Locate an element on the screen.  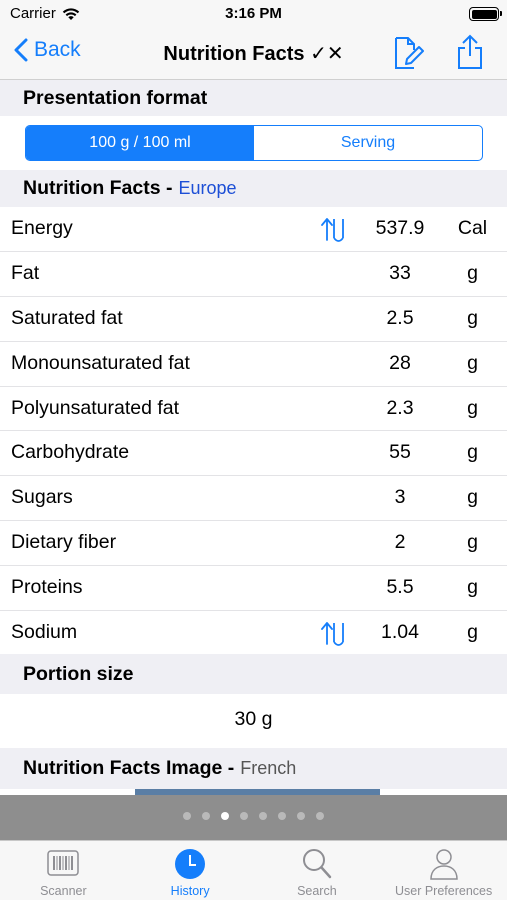
nutrient-name: Sodium is located at coordinates (44, 632).